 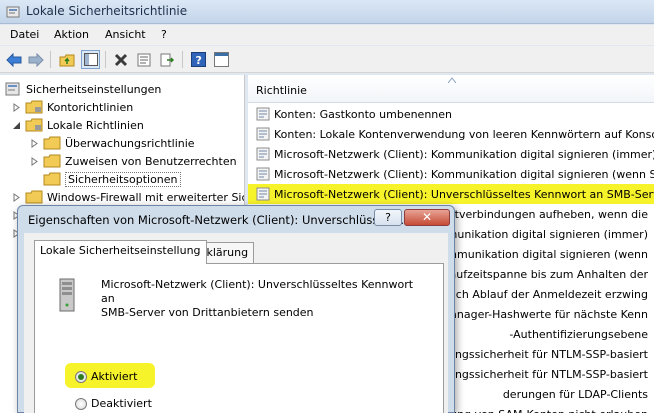 I want to click on tree-item-label: Zuweisen von Benutzerrechten, so click(x=151, y=161).